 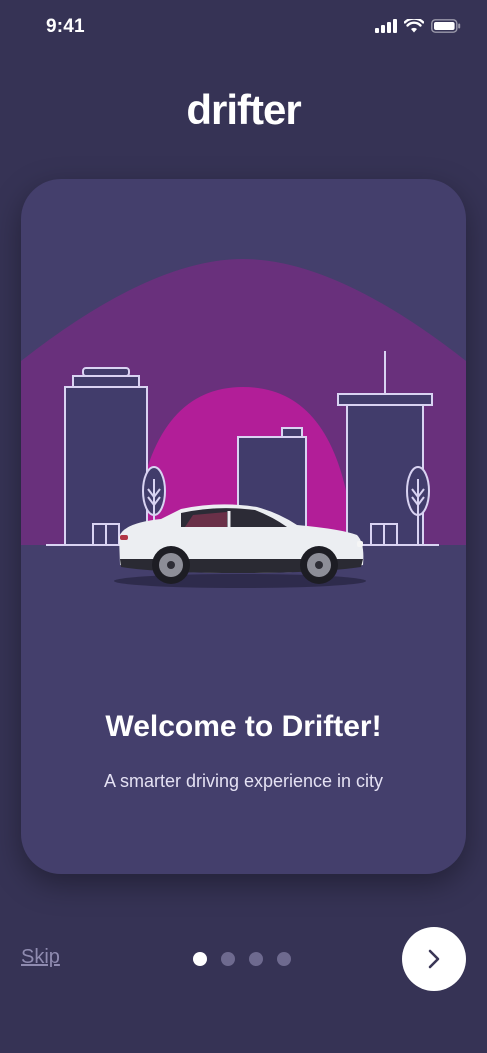 I want to click on welcome-subtitle: A smarter driving experience in city, so click(x=243, y=781).